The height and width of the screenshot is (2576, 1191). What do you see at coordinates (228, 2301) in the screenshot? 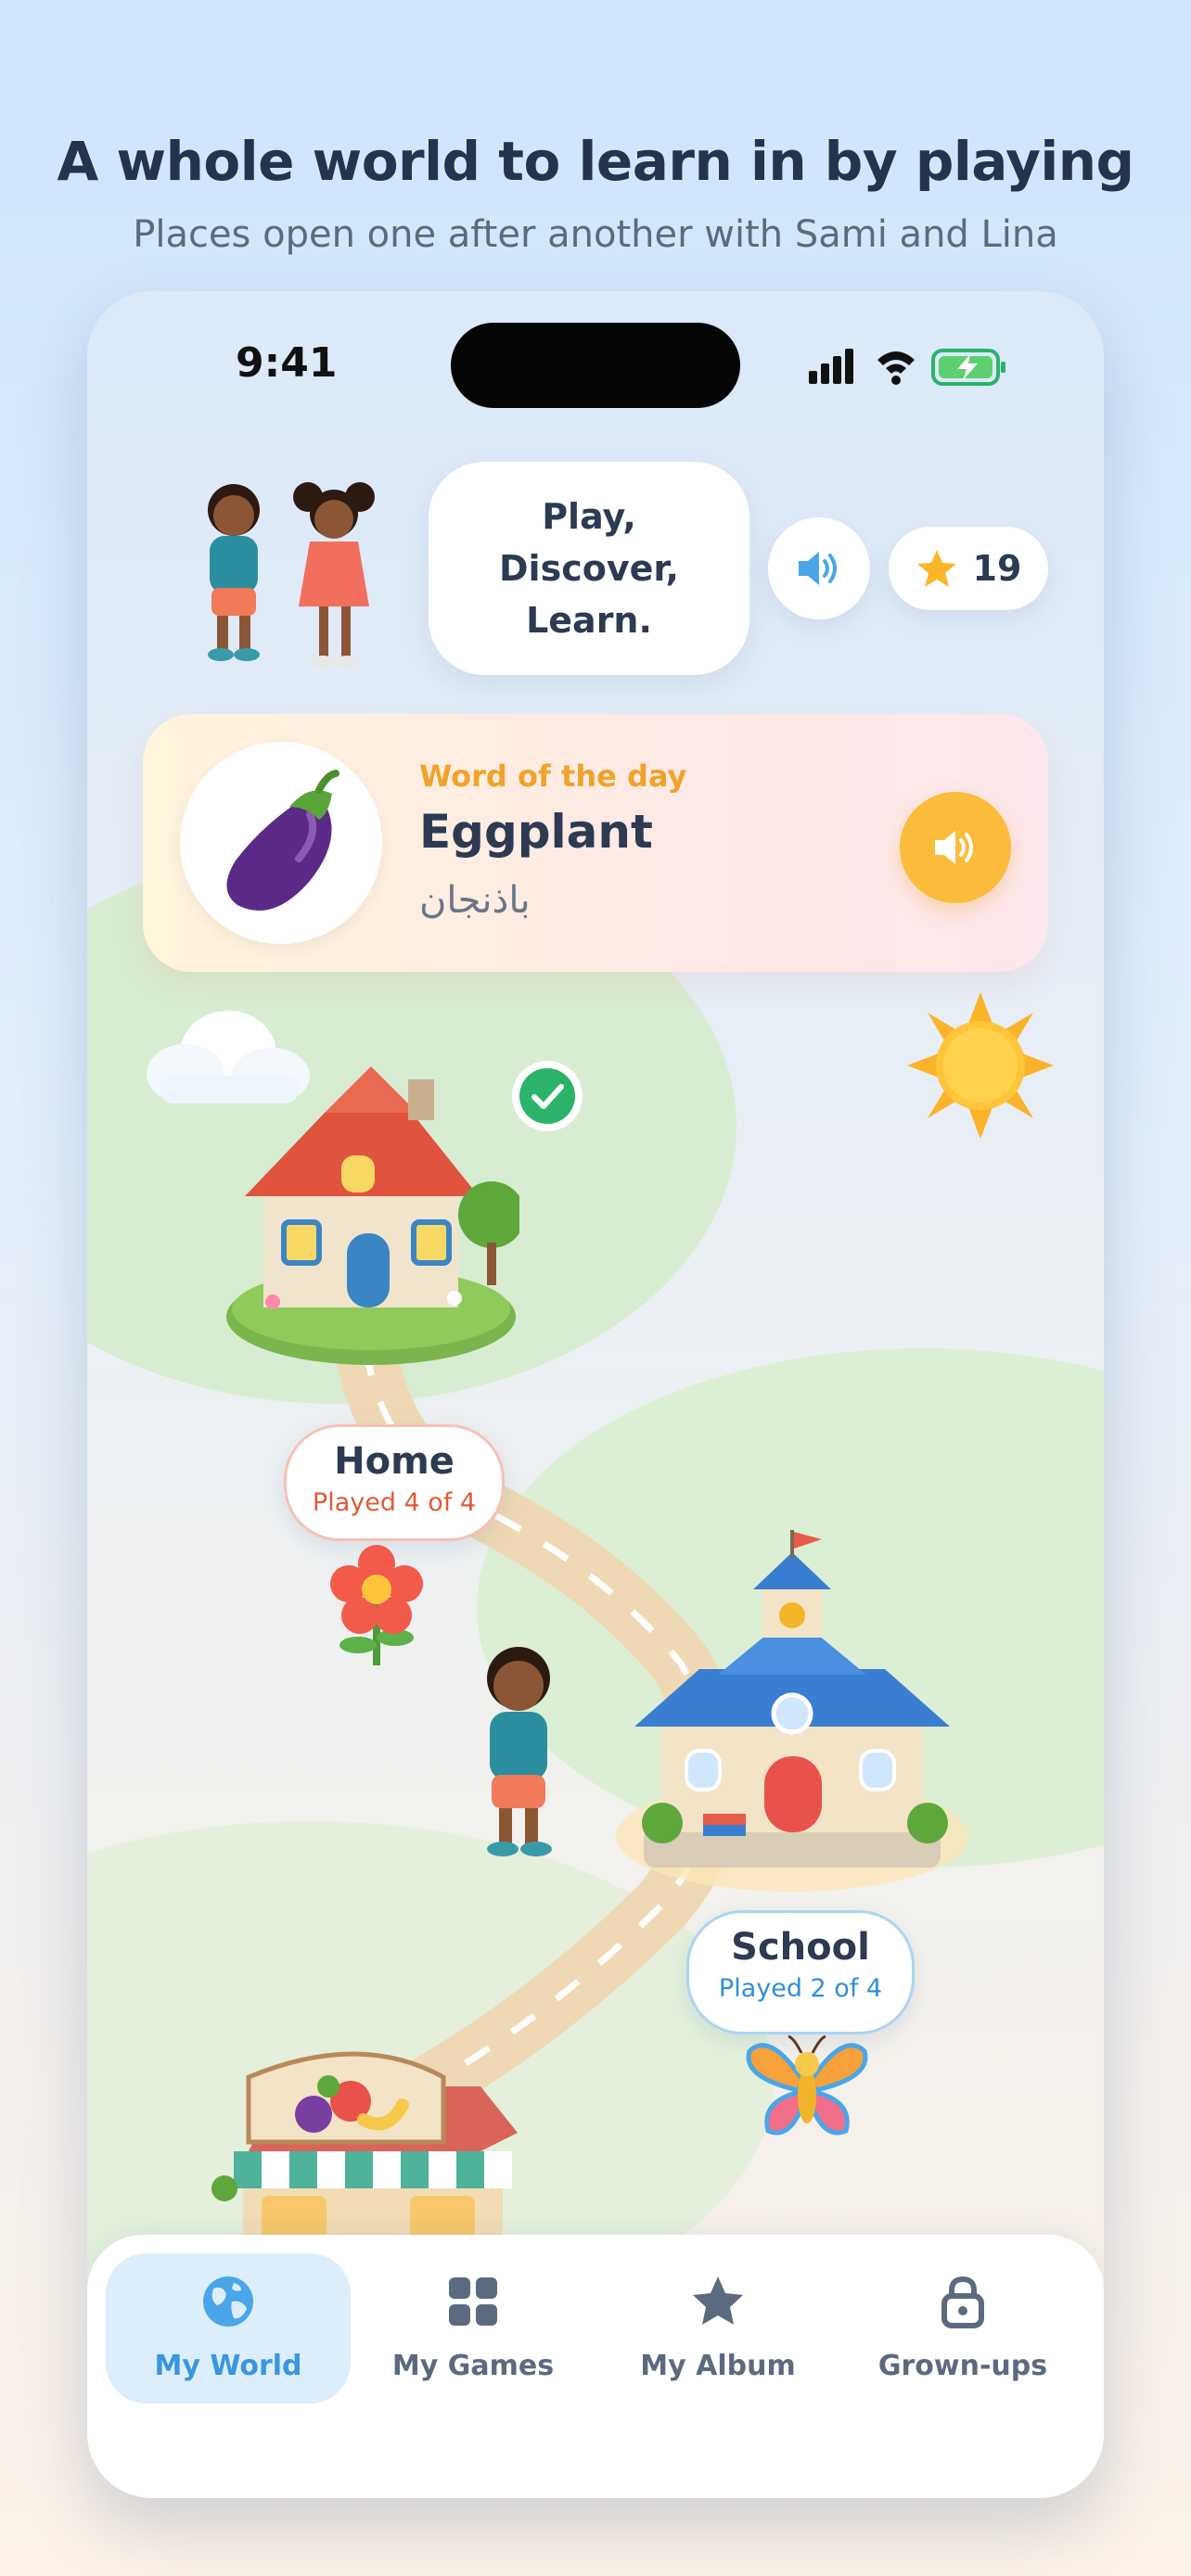
I see `globe-icon` at bounding box center [228, 2301].